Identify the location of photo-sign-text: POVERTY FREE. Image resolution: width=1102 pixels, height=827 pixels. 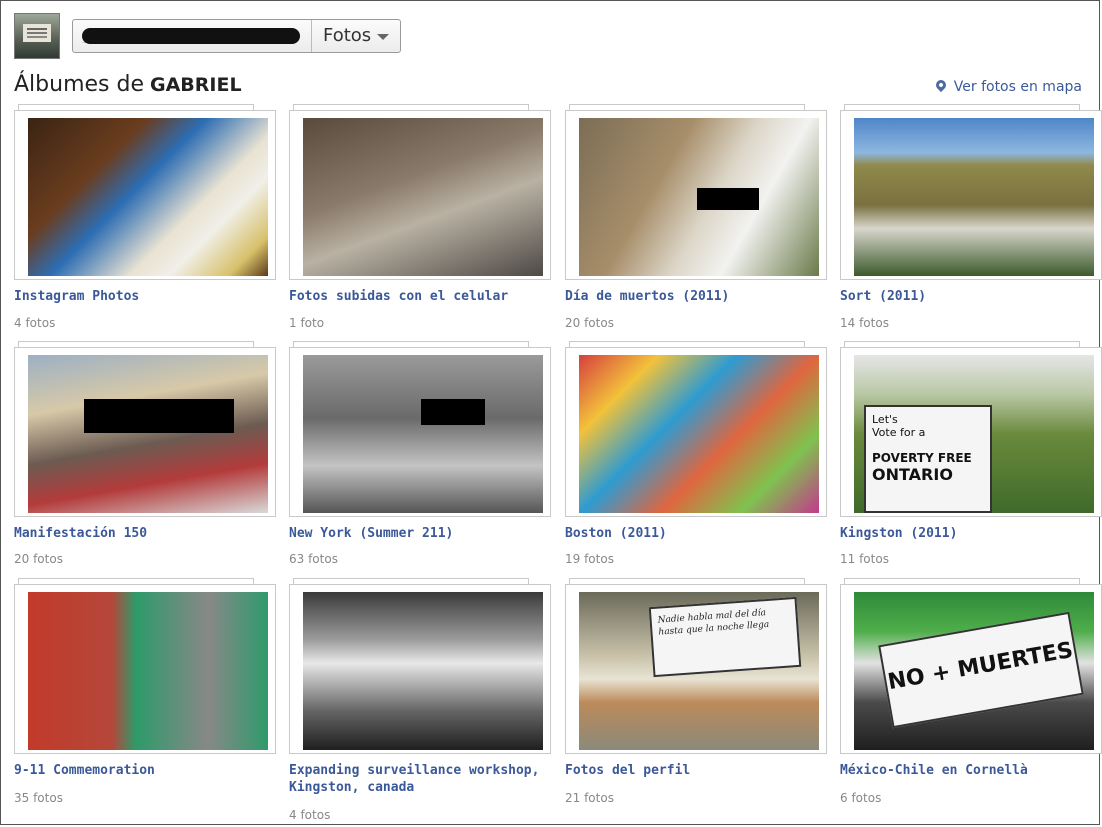
(922, 458).